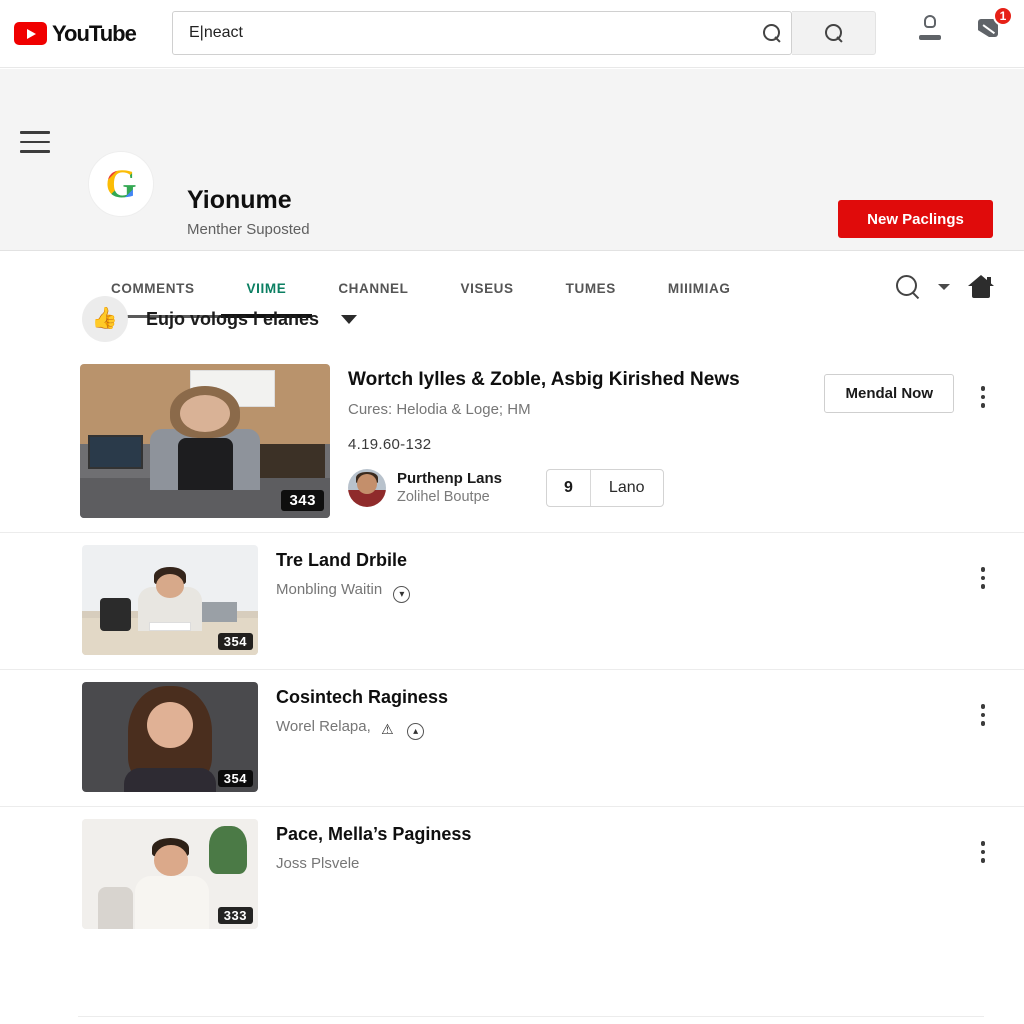 Image resolution: width=1024 pixels, height=1024 pixels. Describe the element at coordinates (216, 32) in the screenshot. I see `search-input-value: E|neact` at that location.